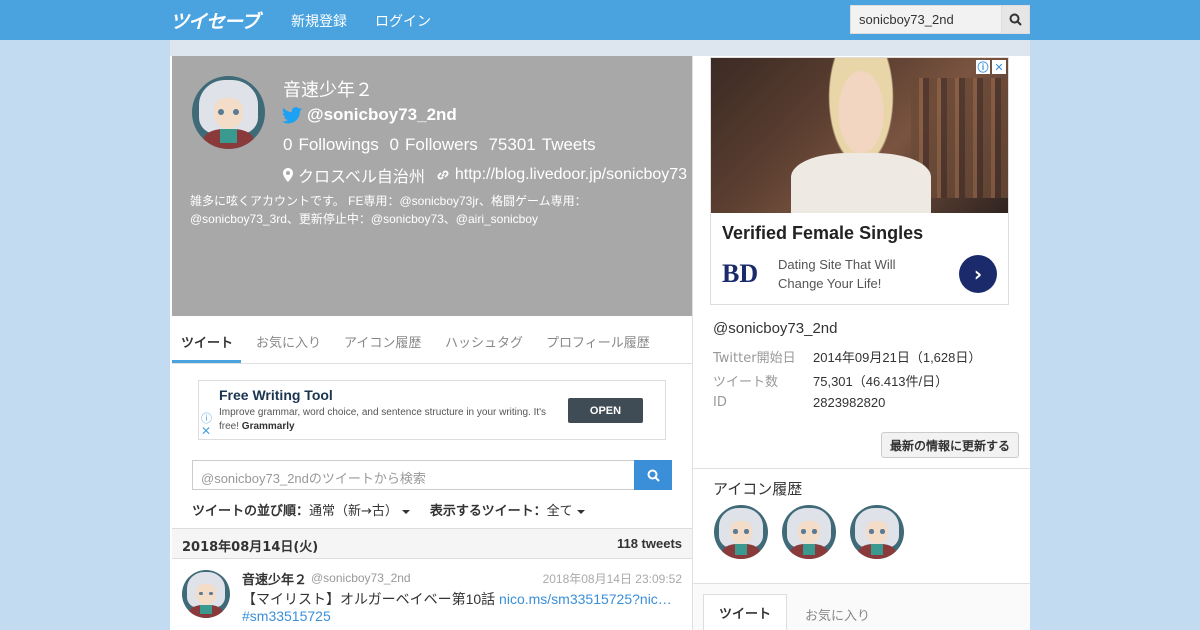 The image size is (1200, 630). I want to click on tweets-count: 75301, so click(512, 144).